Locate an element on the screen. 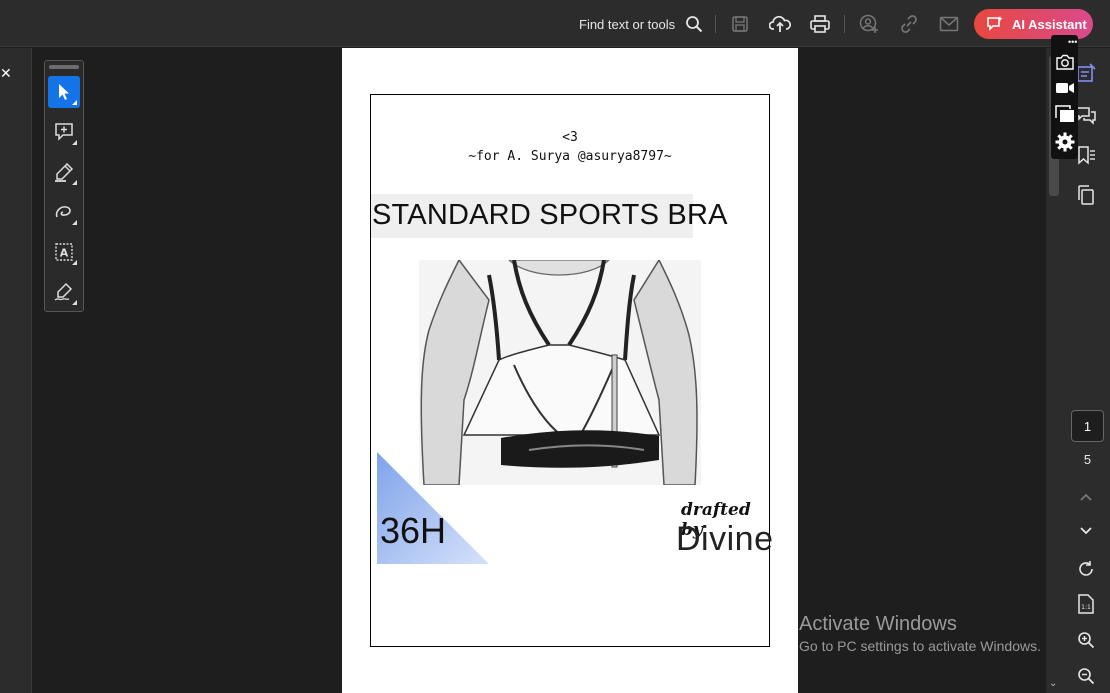  printer-icon is located at coordinates (820, 24).